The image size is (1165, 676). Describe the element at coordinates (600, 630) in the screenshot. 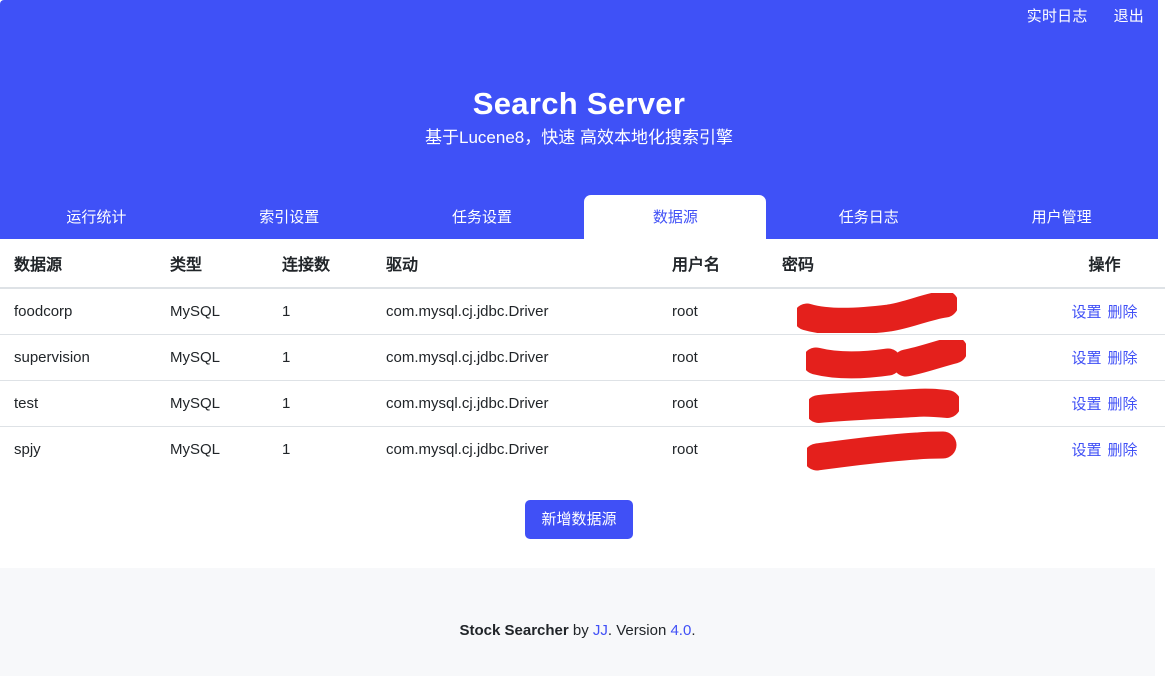

I see `footer-author-link: JJ` at that location.